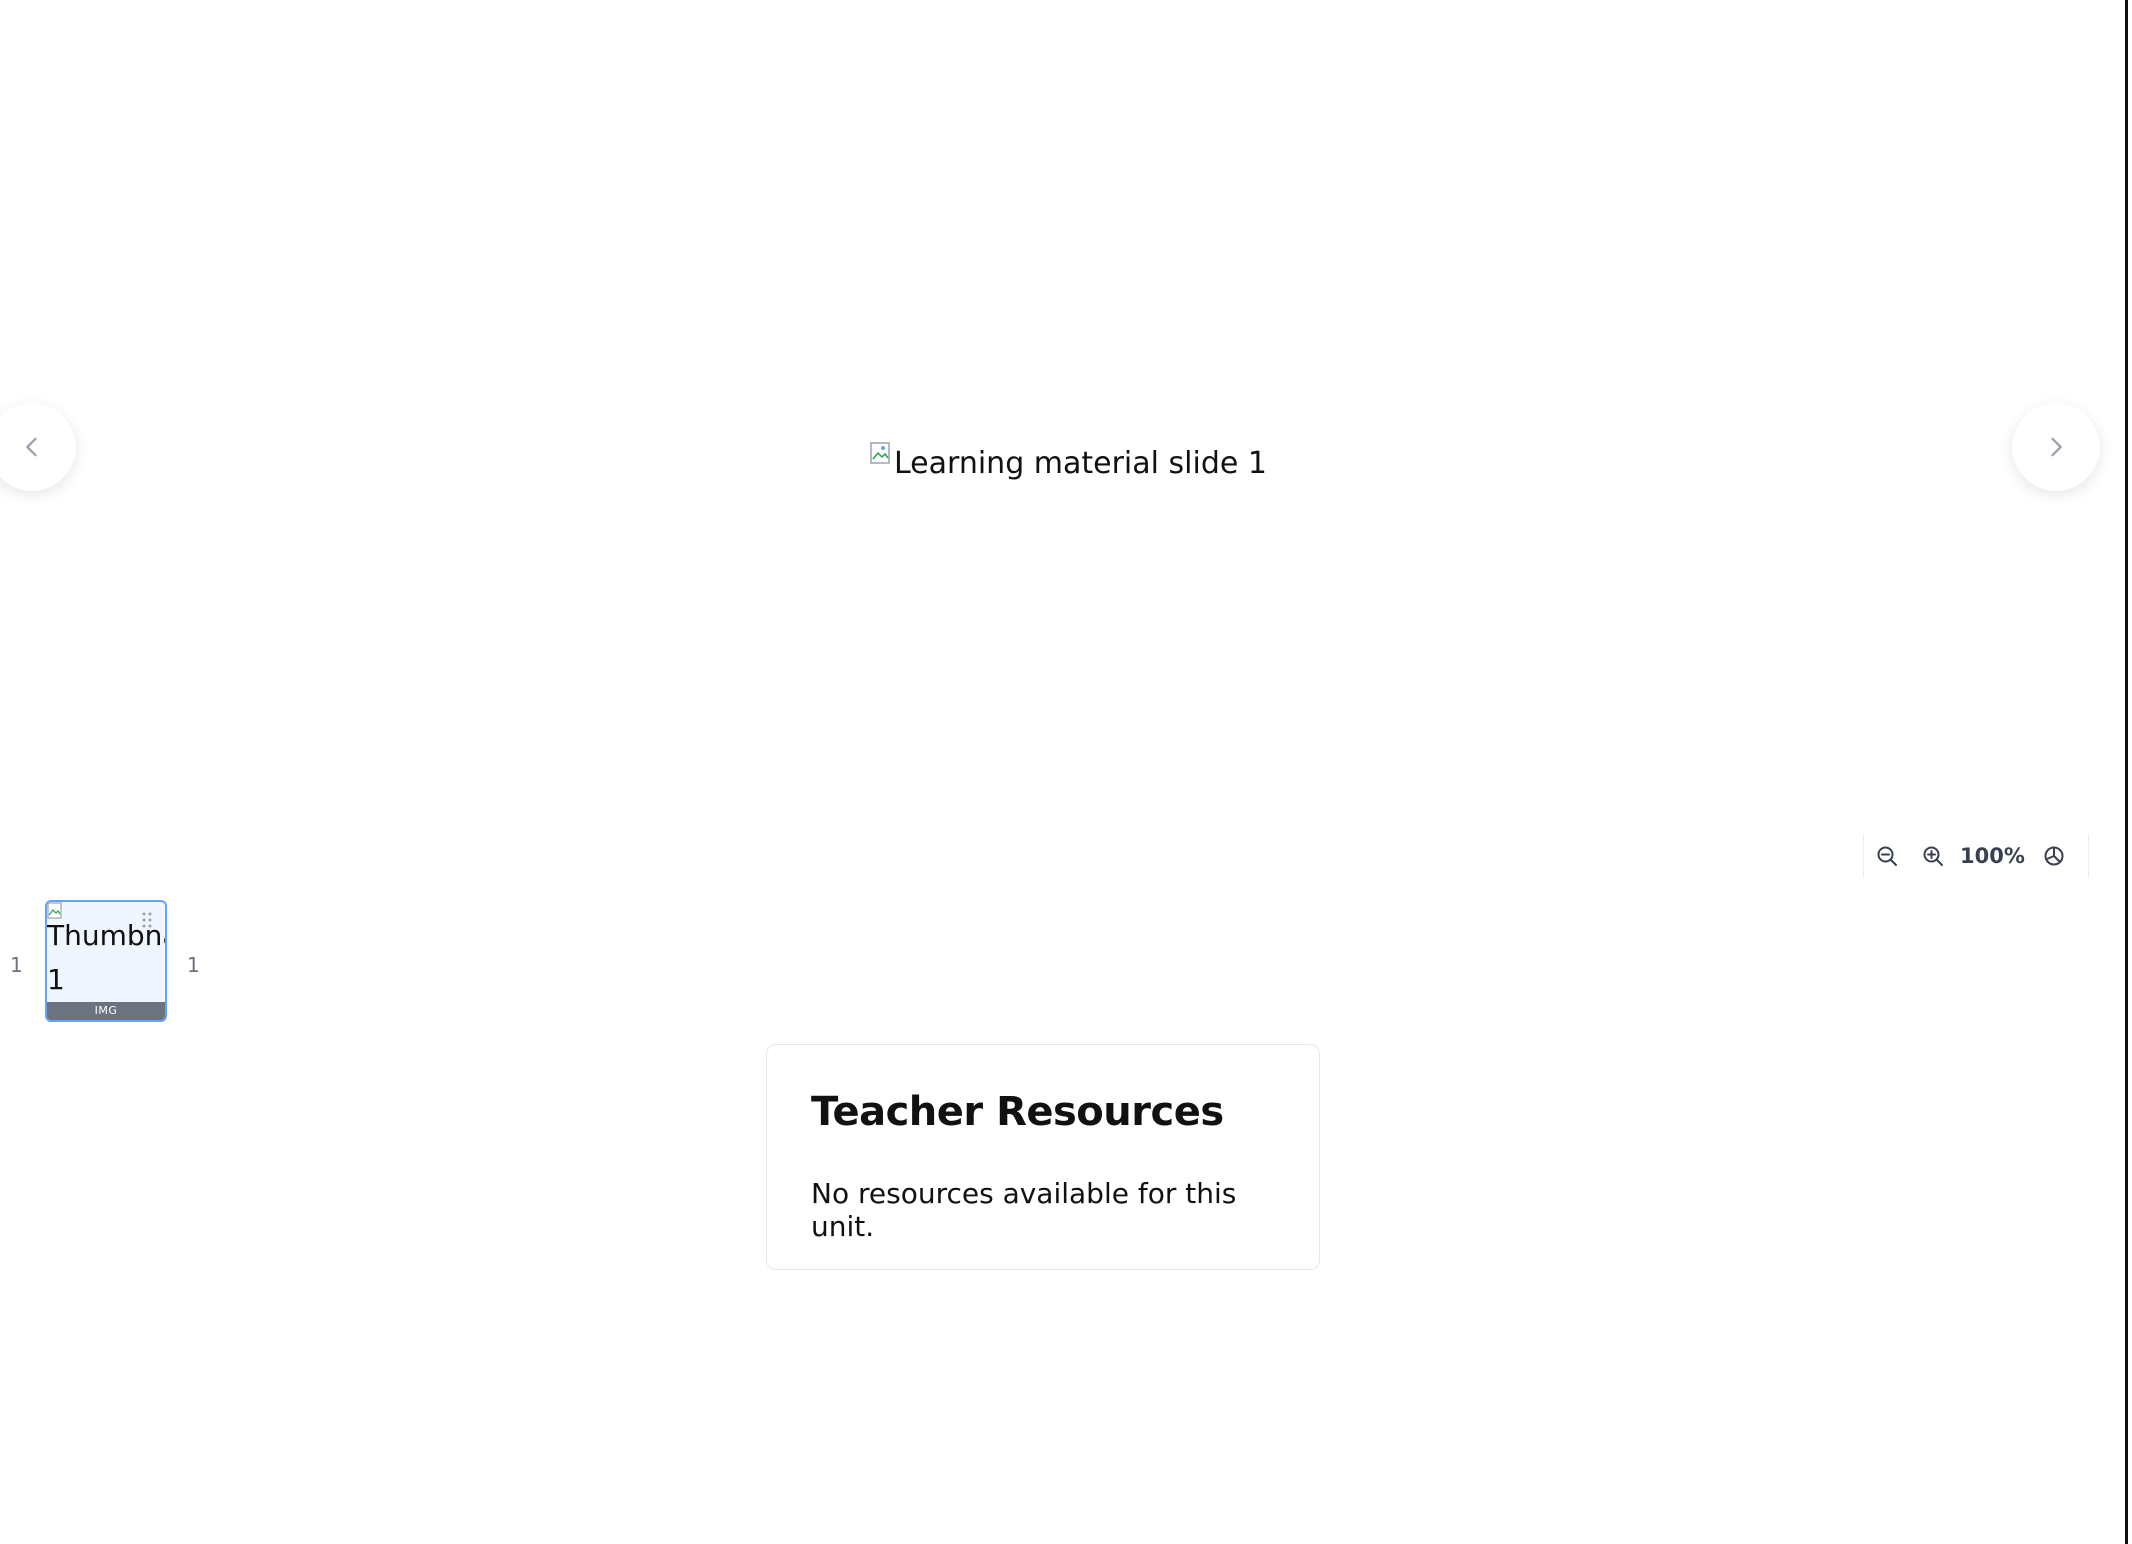 Image resolution: width=2132 pixels, height=1544 pixels. Describe the element at coordinates (106, 1011) in the screenshot. I see `thumbnail-type-badge: IMG` at that location.